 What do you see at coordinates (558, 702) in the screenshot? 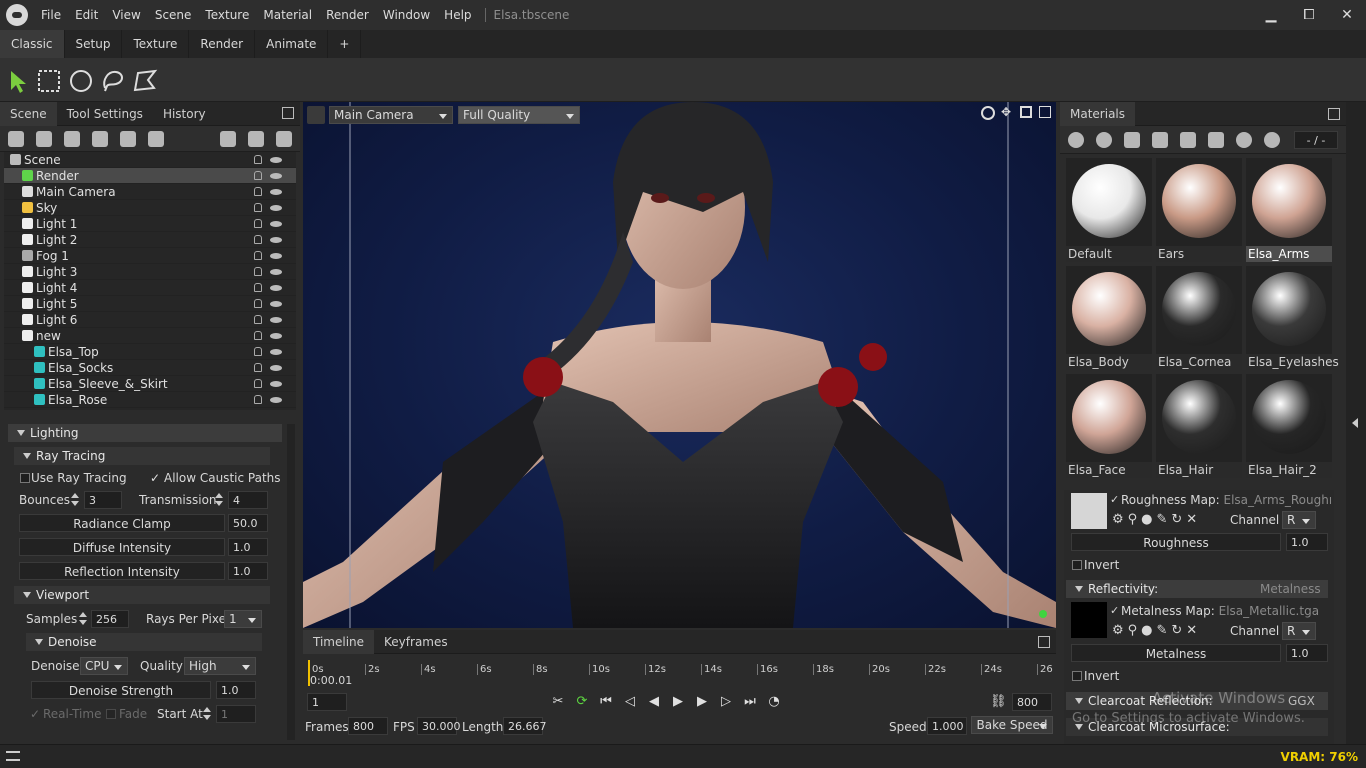
I see `scissors-icon: ✂` at bounding box center [558, 702].